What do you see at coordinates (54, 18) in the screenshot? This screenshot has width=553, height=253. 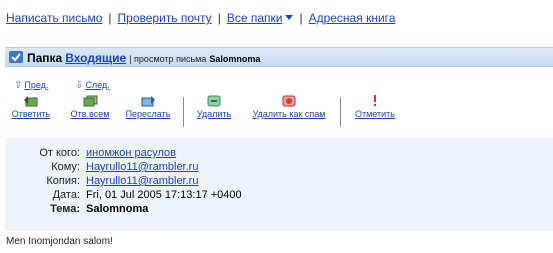 I see `compose-link: Написать письмо` at bounding box center [54, 18].